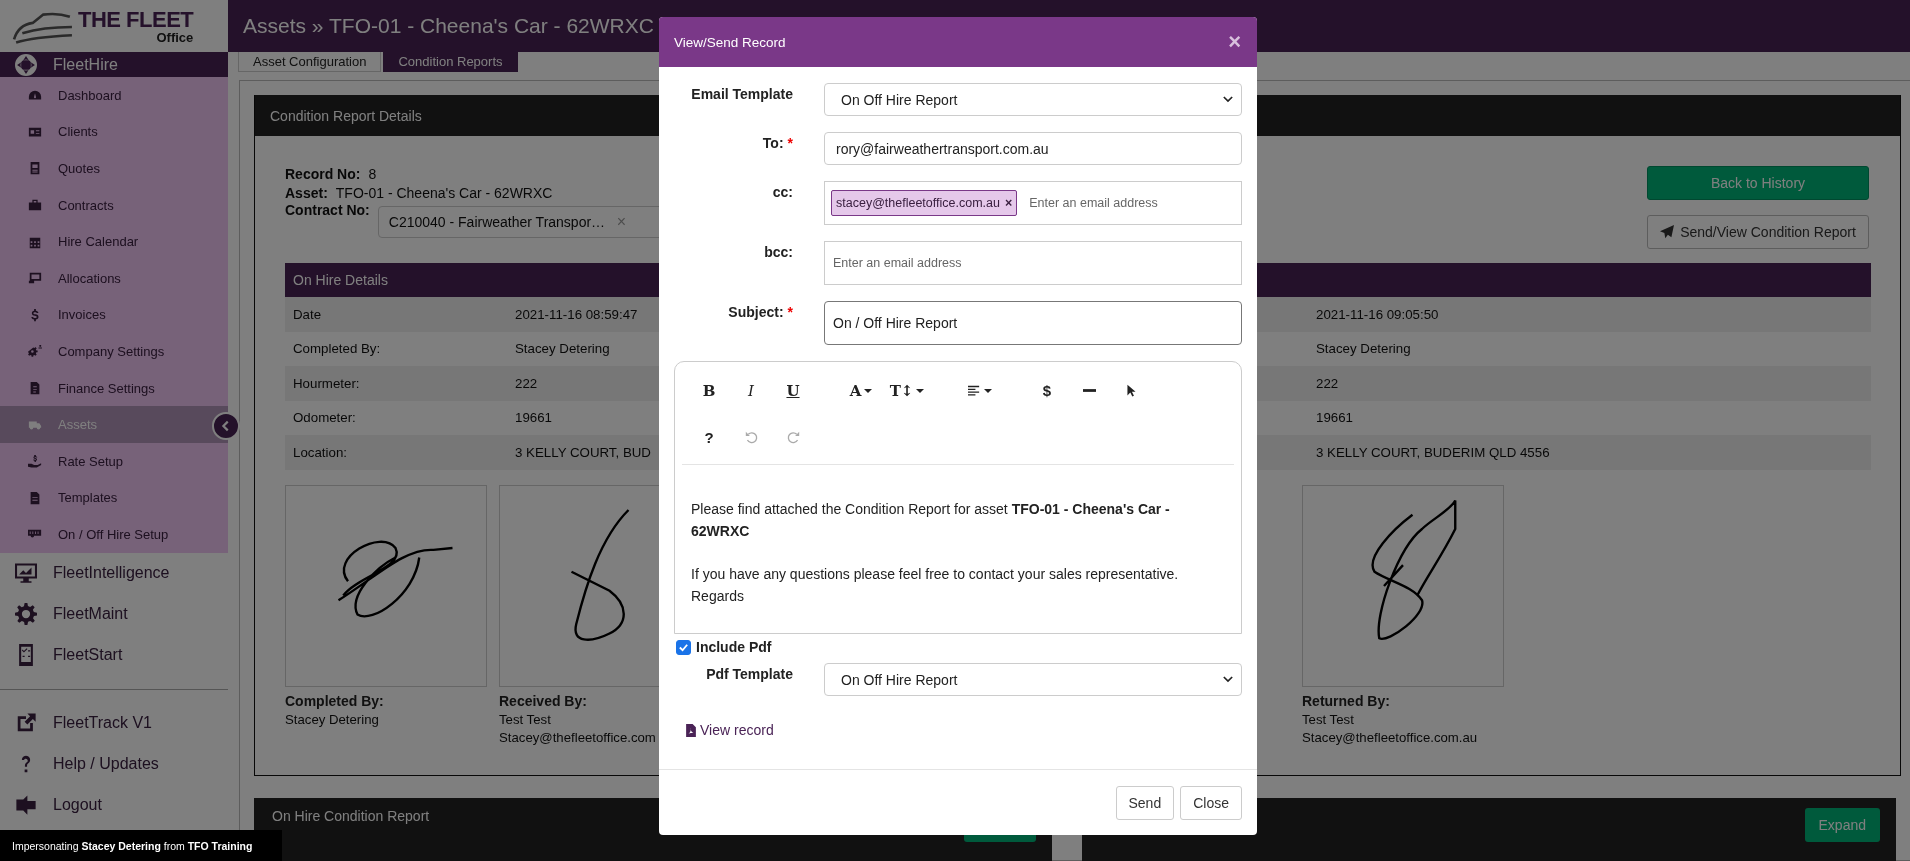  What do you see at coordinates (1234, 42) in the screenshot?
I see `close-button: ×` at bounding box center [1234, 42].